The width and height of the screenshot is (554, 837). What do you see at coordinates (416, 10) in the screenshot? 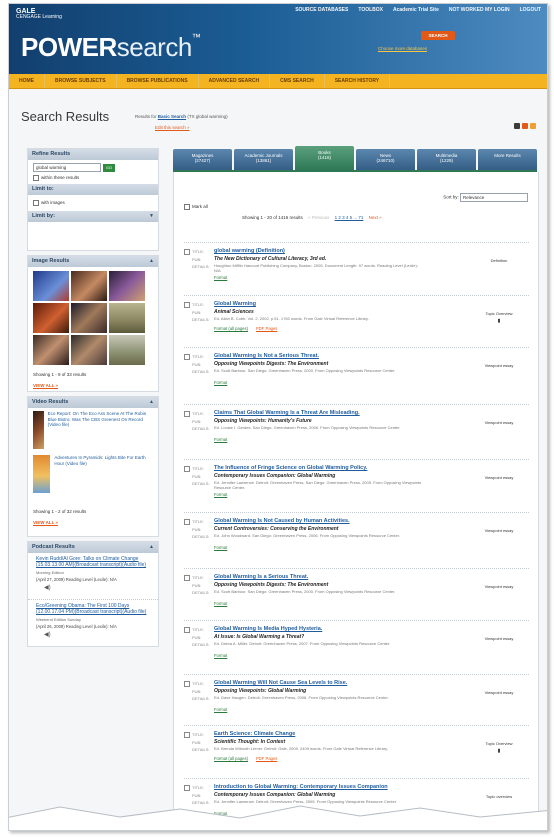
I see `top-link-site: Academic Trial Site` at bounding box center [416, 10].